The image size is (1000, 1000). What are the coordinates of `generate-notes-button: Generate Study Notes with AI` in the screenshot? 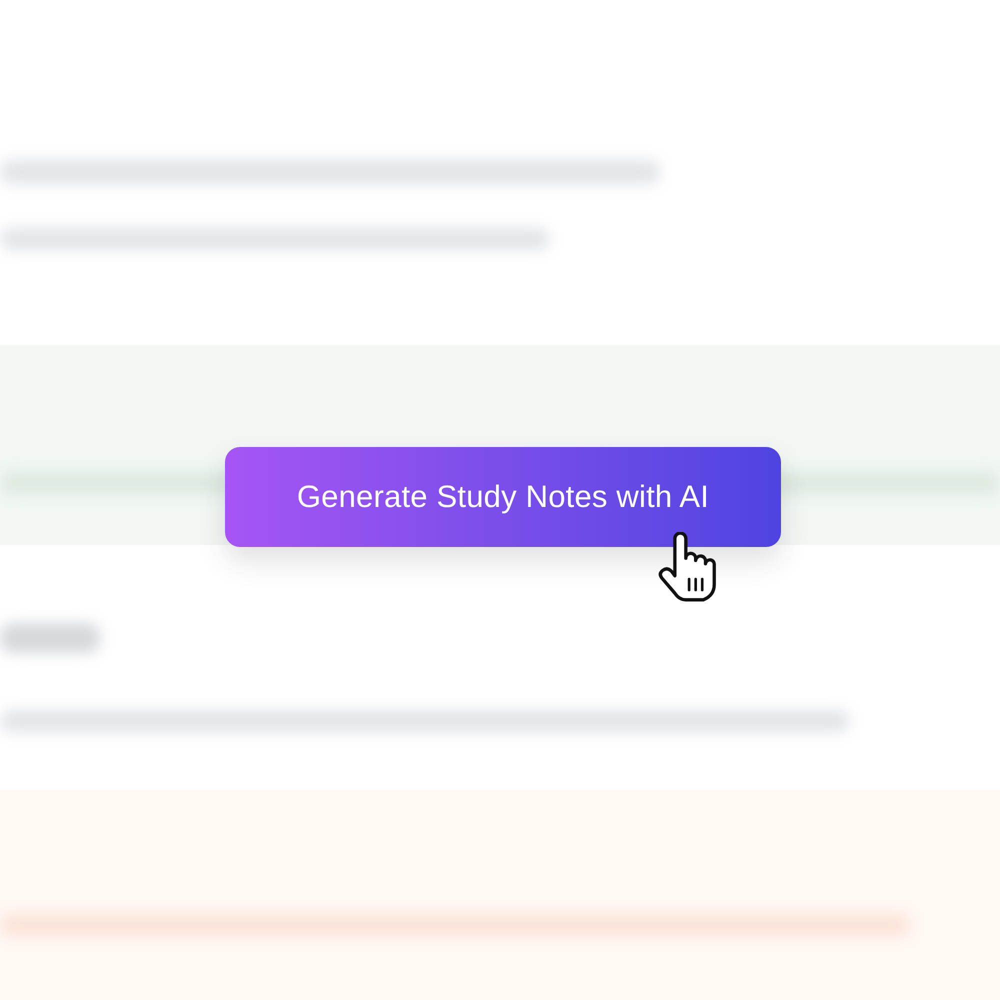 It's located at (503, 497).